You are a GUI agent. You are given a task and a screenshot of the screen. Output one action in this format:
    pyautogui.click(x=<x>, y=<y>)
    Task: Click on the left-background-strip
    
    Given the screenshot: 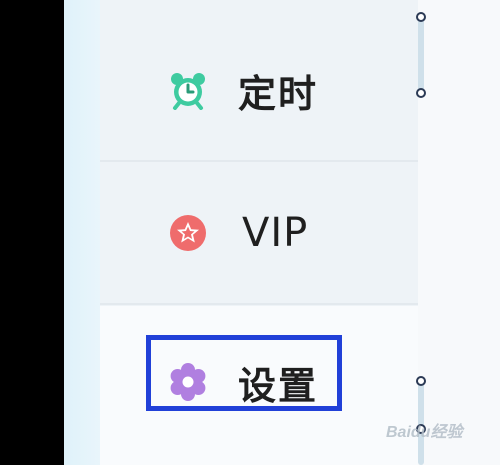 What is the action you would take?
    pyautogui.click(x=82, y=232)
    